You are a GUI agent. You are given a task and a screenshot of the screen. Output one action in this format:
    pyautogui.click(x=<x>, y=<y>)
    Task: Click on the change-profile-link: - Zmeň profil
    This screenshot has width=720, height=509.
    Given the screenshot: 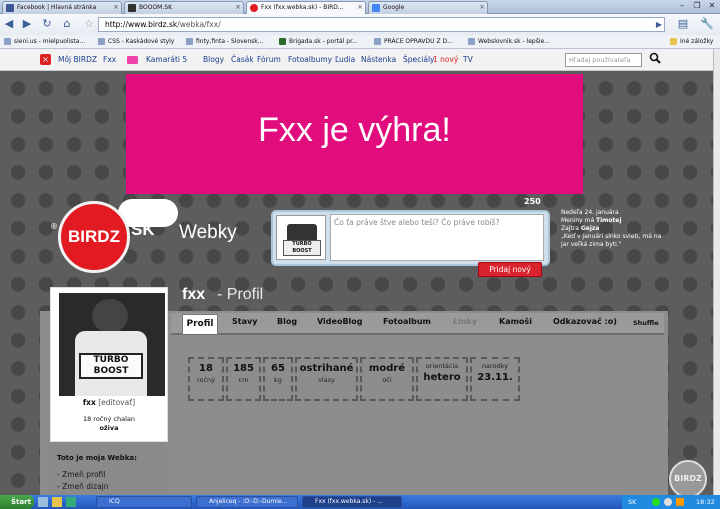 What is the action you would take?
    pyautogui.click(x=81, y=474)
    